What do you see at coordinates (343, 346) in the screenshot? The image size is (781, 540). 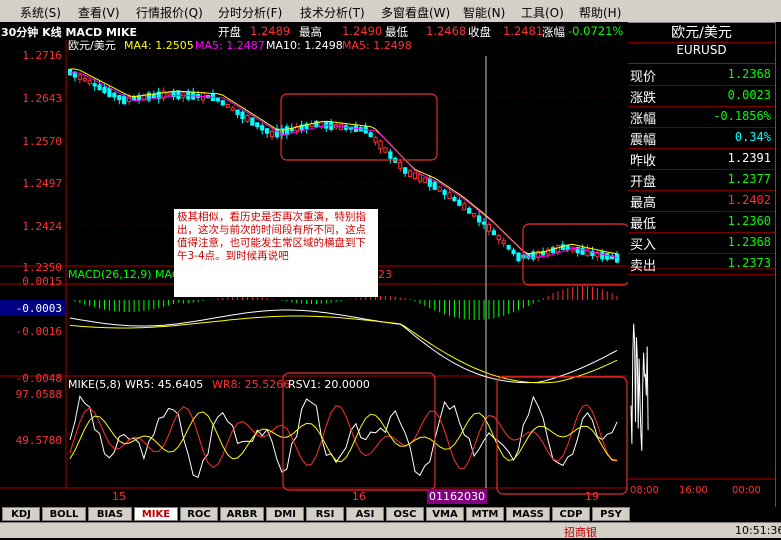 I see `macd-dif-line` at bounding box center [343, 346].